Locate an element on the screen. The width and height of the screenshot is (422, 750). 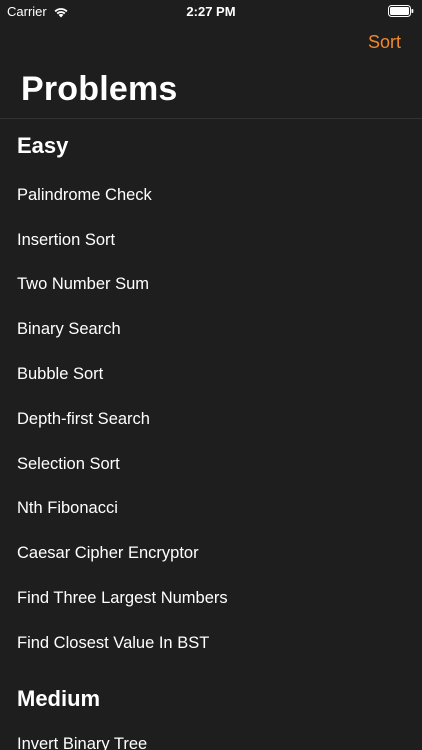
list-item: Insertion Sort is located at coordinates (211, 240).